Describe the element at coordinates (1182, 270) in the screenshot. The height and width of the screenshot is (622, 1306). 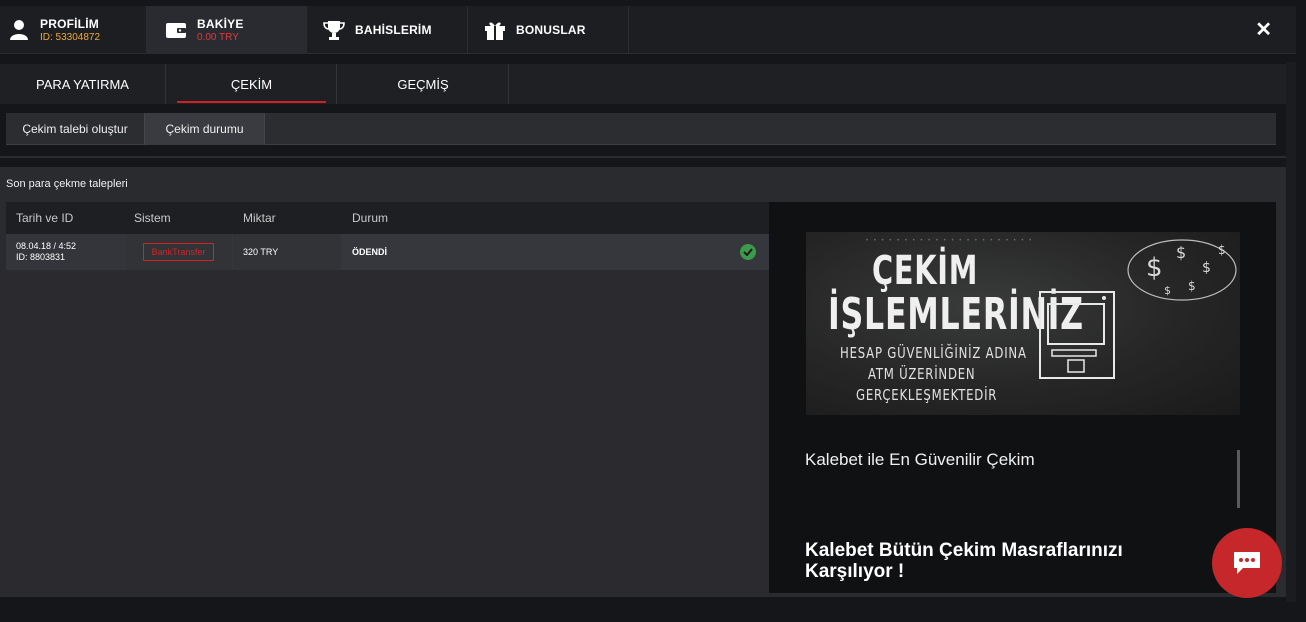
I see `money-bag-icon: $ $ $ $ $ $` at that location.